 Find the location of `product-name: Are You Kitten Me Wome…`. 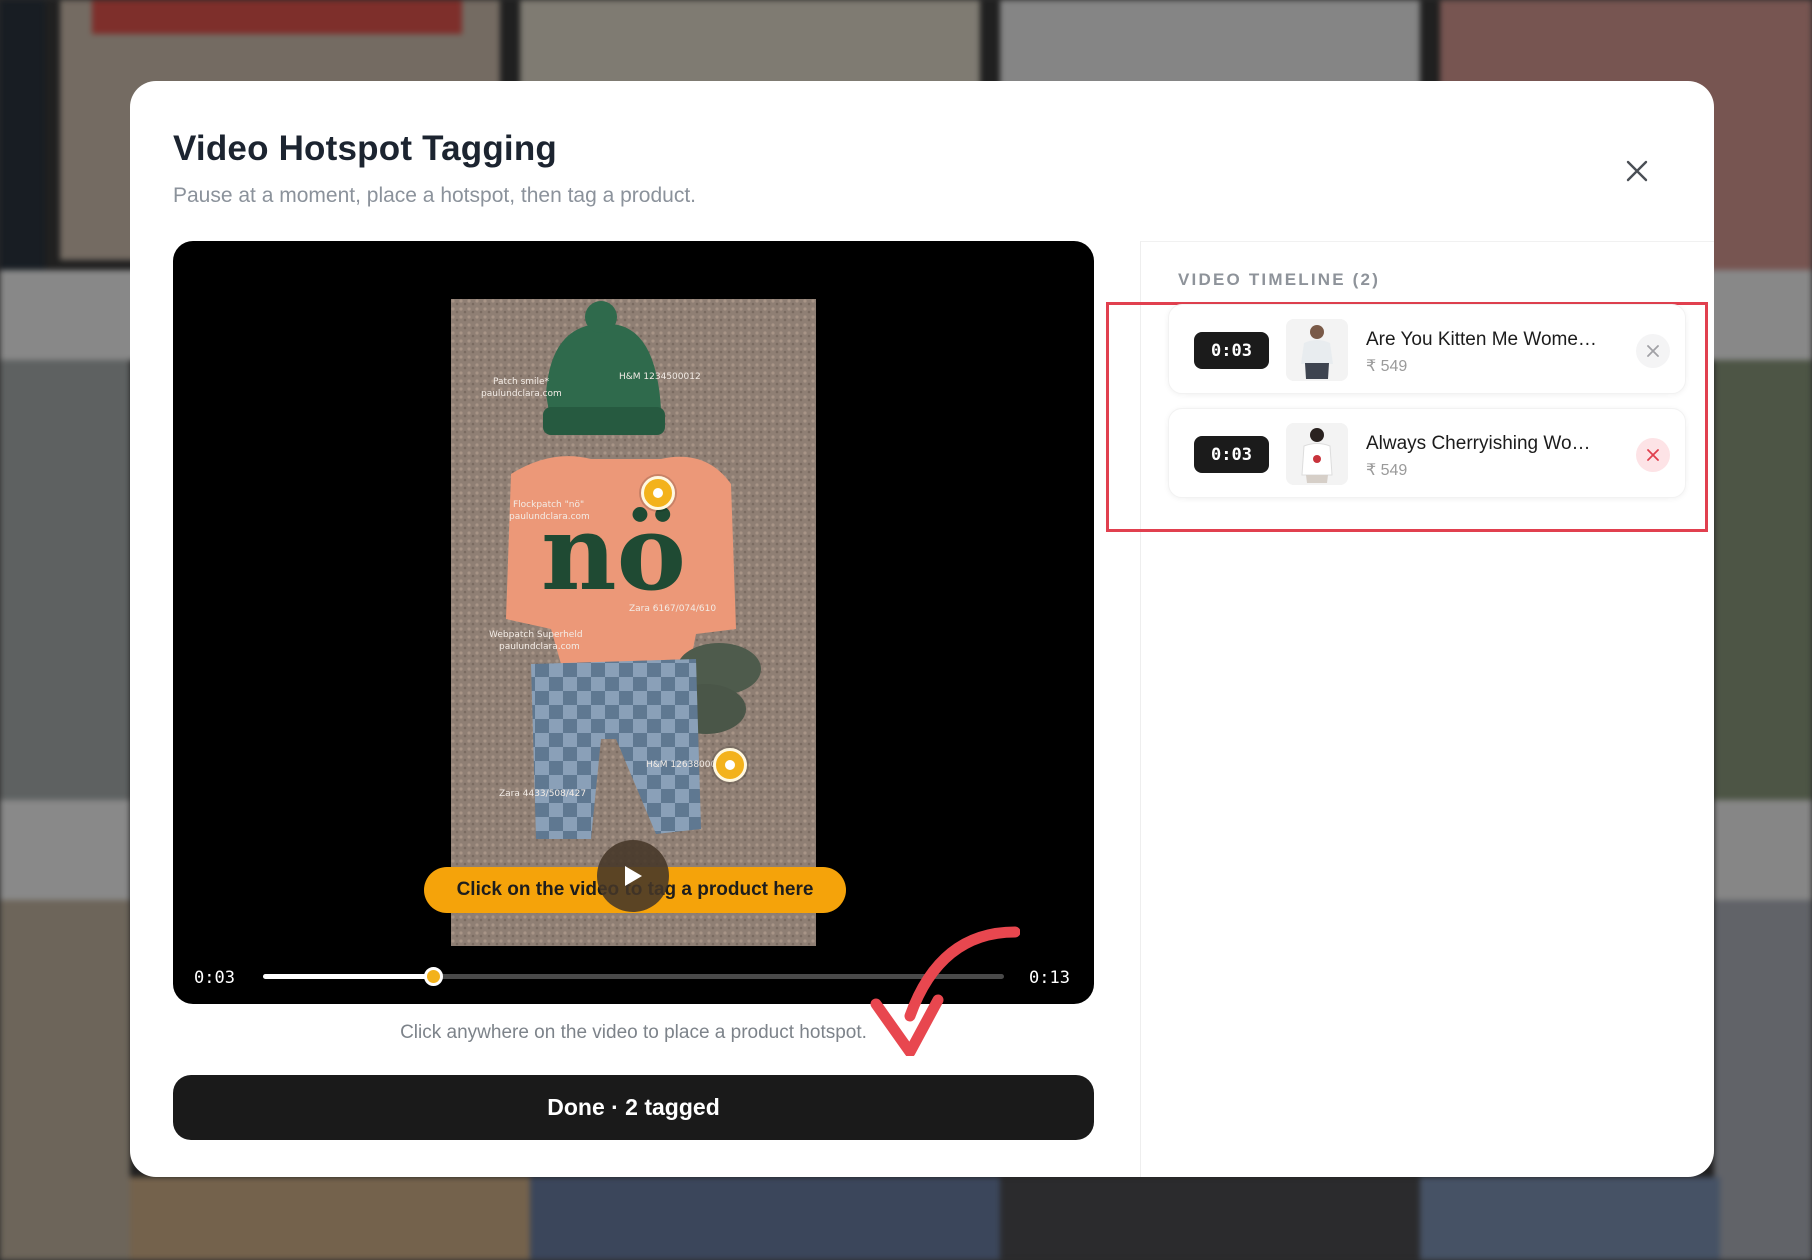

product-name: Are You Kitten Me Wome… is located at coordinates (1481, 339).